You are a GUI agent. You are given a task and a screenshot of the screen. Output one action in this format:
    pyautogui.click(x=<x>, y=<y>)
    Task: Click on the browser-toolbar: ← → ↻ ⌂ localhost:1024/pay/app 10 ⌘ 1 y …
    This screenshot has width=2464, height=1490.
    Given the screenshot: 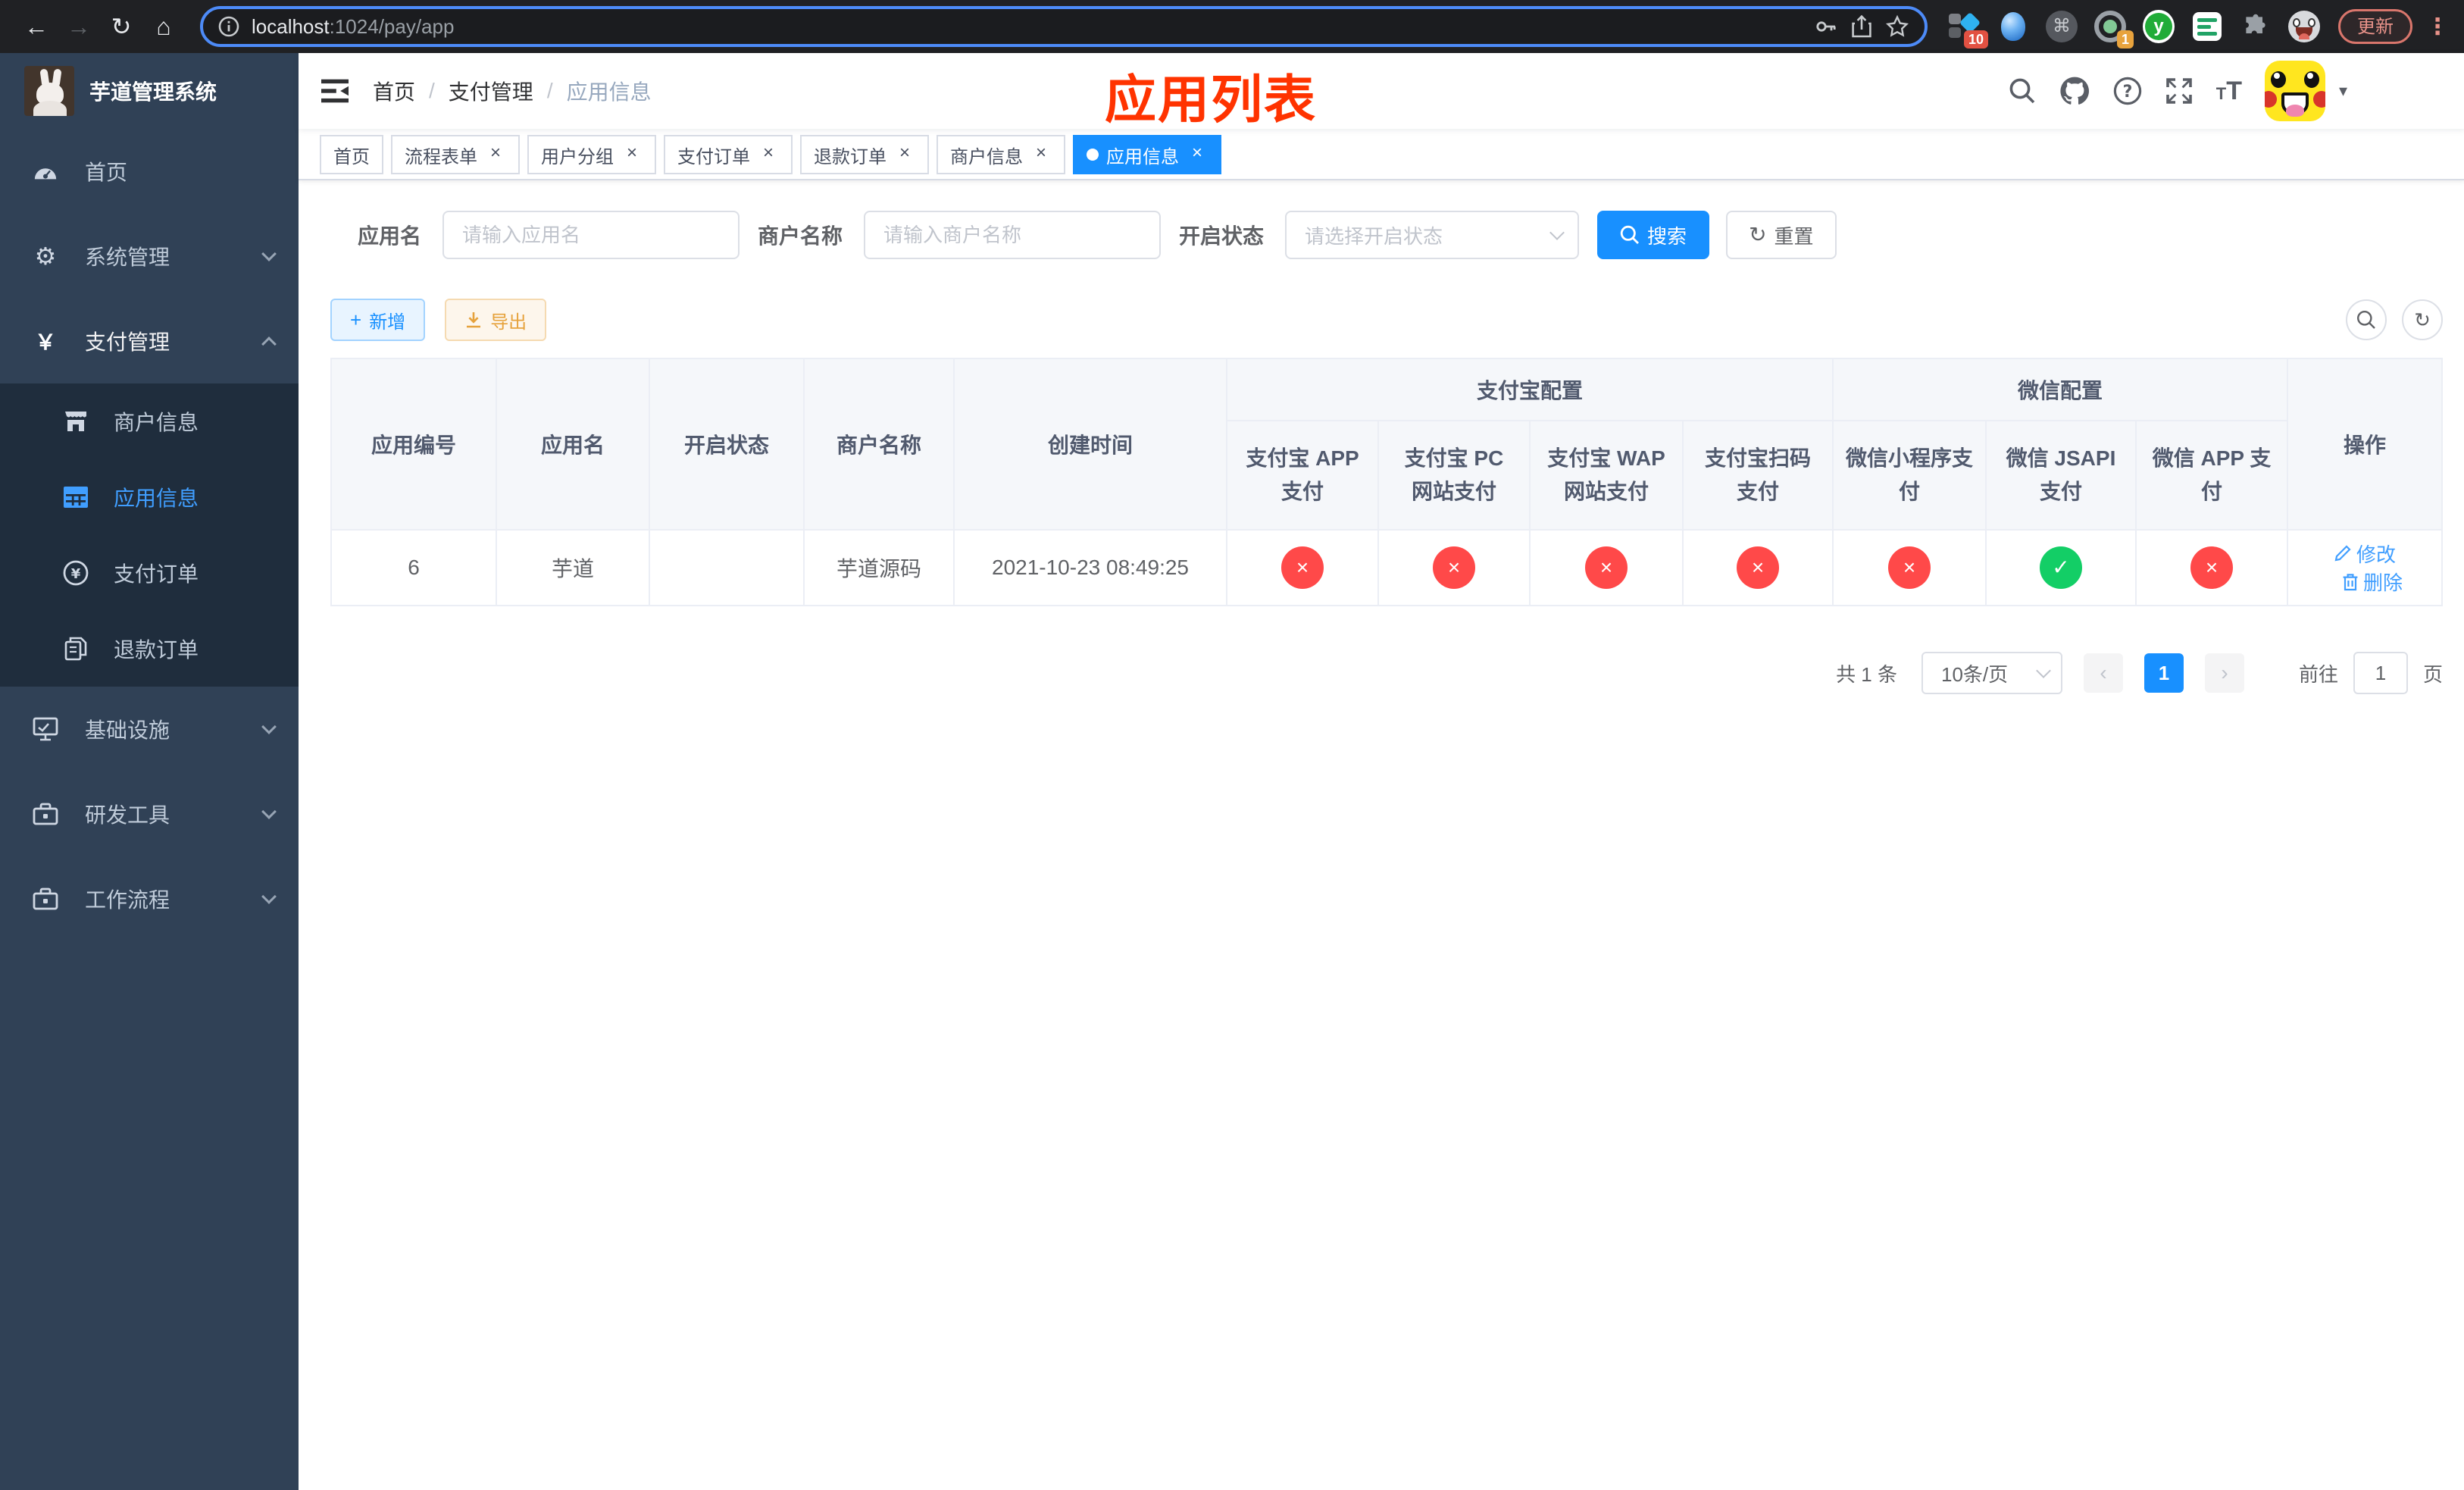 What is the action you would take?
    pyautogui.click(x=1232, y=27)
    